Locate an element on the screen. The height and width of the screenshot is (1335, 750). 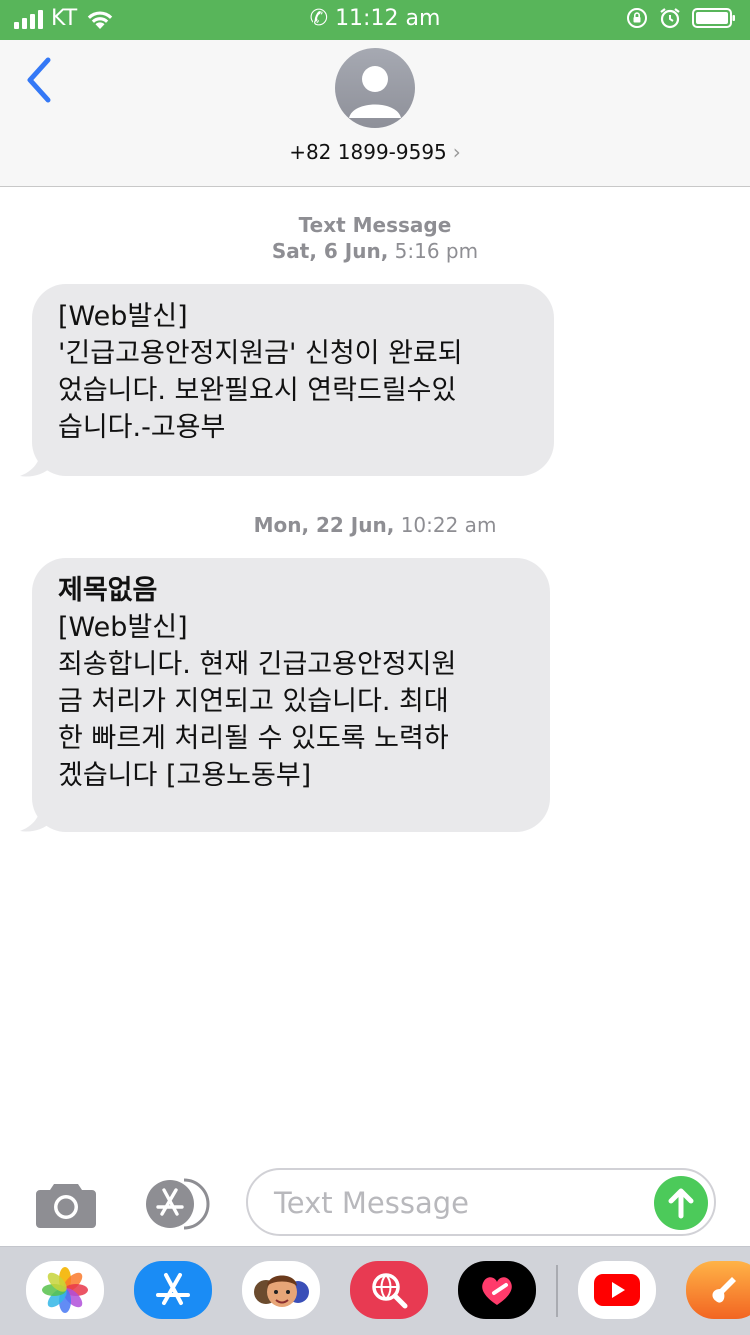
youtube-icon is located at coordinates (617, 1290).